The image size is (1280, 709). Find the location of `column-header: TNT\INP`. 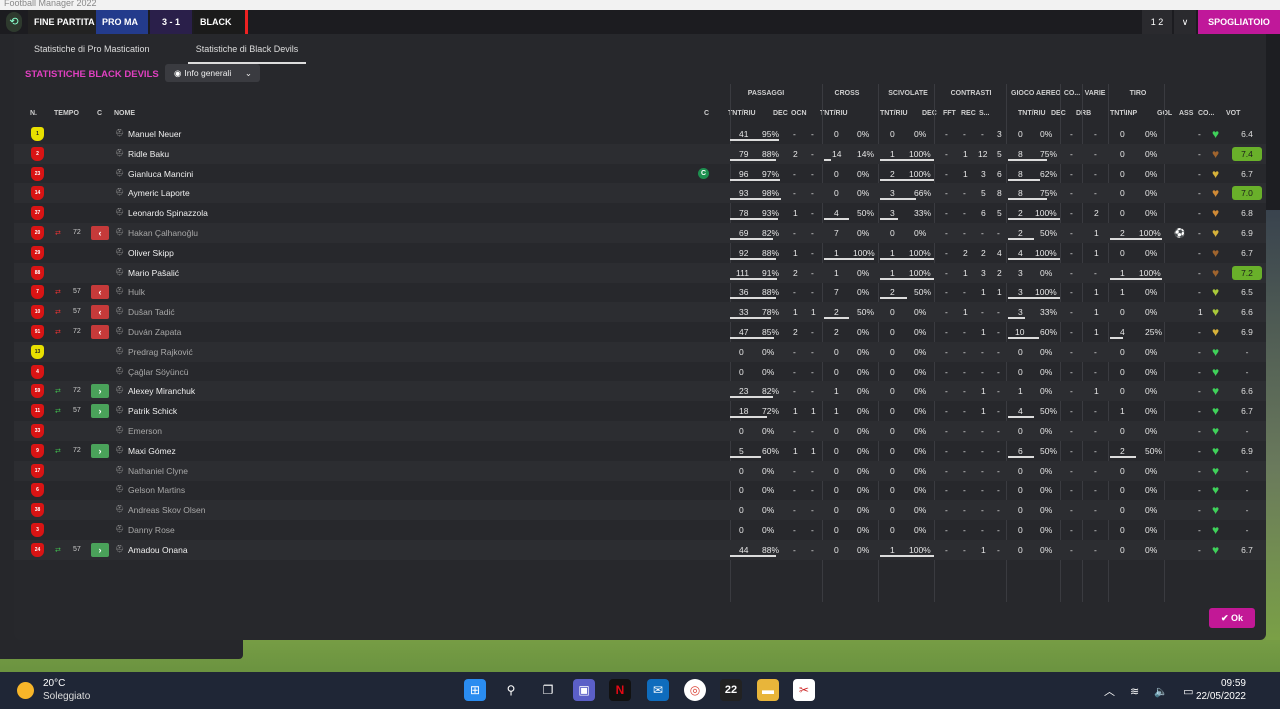

column-header: TNT\INP is located at coordinates (1123, 113).